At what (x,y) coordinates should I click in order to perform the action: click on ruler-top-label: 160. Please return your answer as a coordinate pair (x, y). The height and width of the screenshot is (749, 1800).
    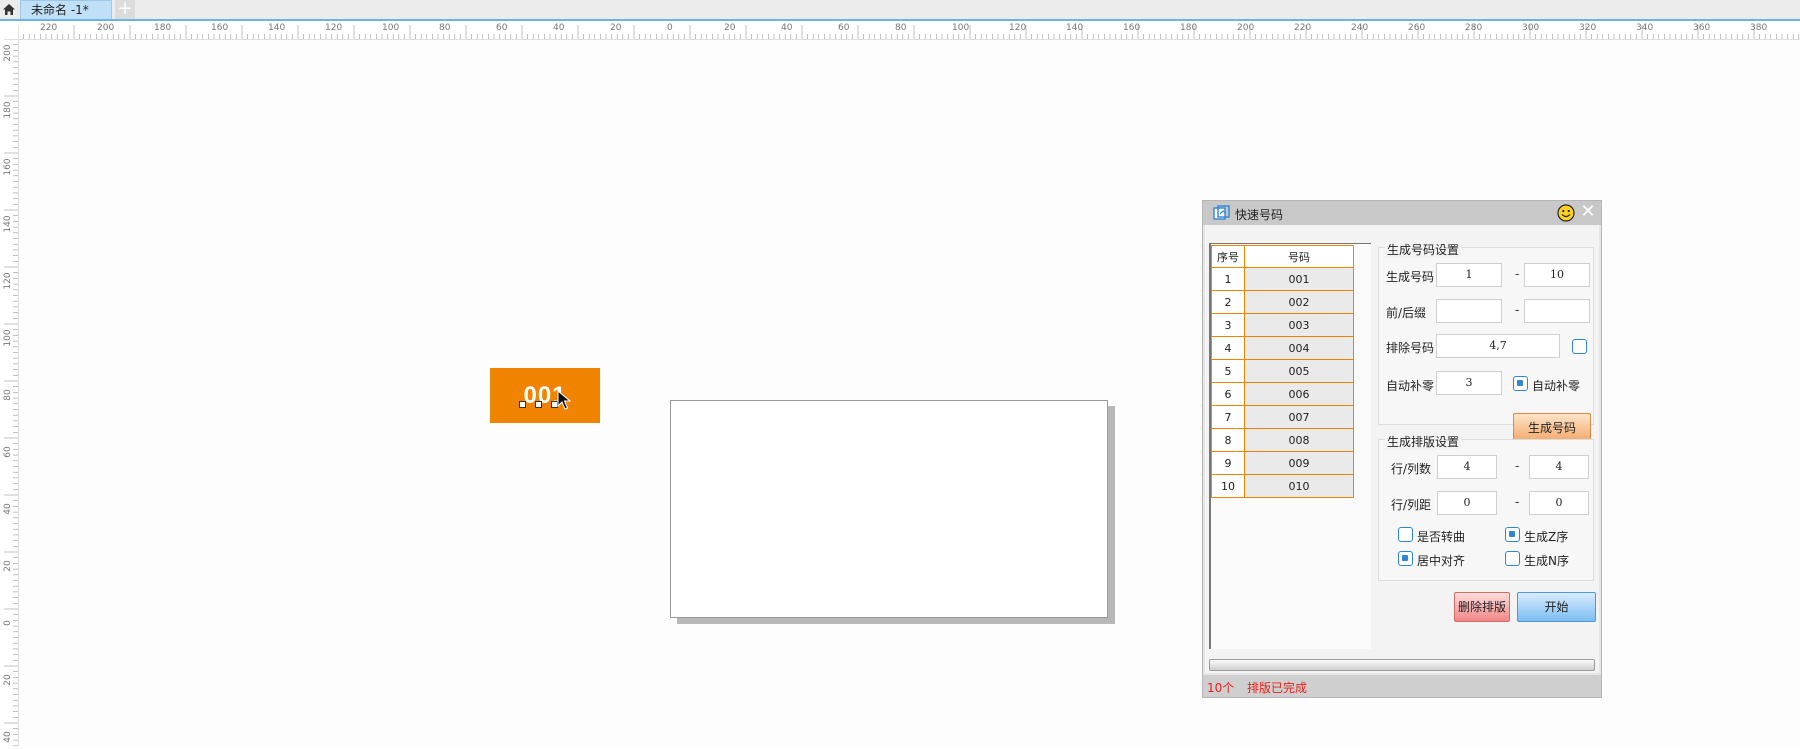
    Looking at the image, I should click on (219, 28).